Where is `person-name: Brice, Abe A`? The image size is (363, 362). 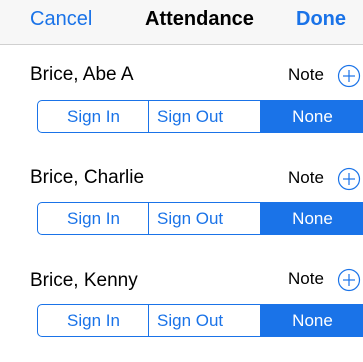 person-name: Brice, Abe A is located at coordinates (82, 74).